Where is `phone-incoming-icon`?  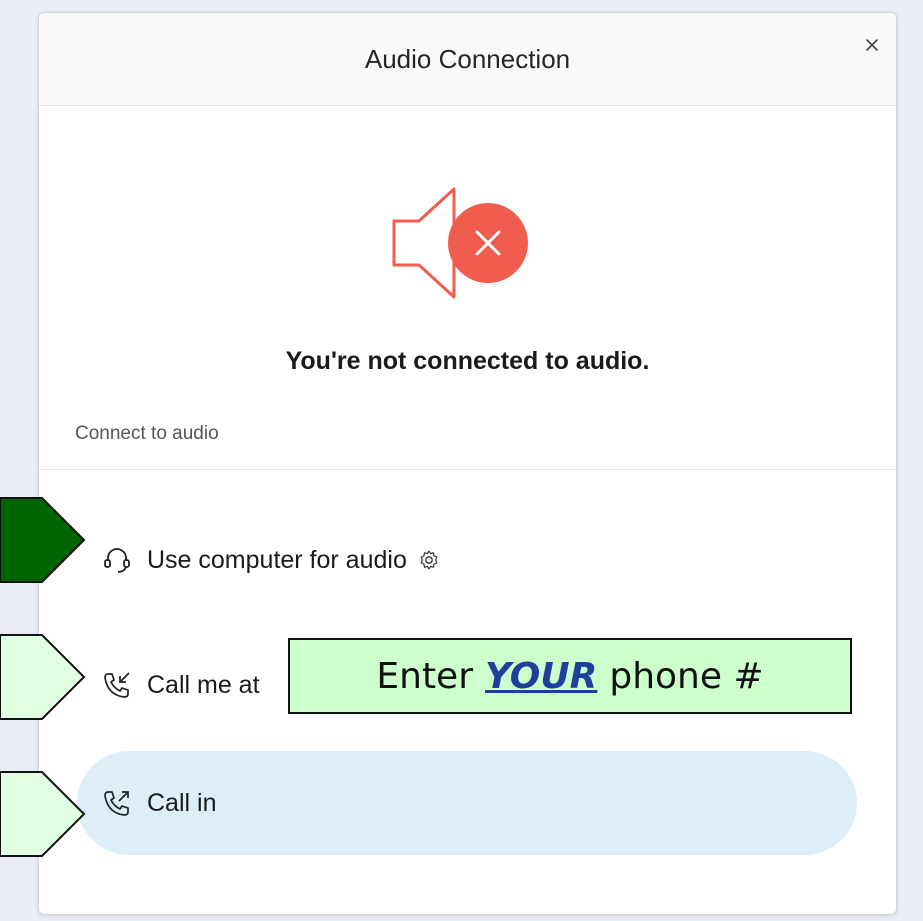 phone-incoming-icon is located at coordinates (117, 685).